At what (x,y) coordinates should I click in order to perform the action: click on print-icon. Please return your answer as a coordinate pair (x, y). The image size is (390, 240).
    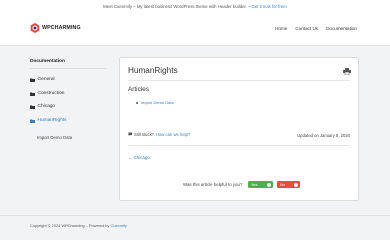
    Looking at the image, I should click on (347, 71).